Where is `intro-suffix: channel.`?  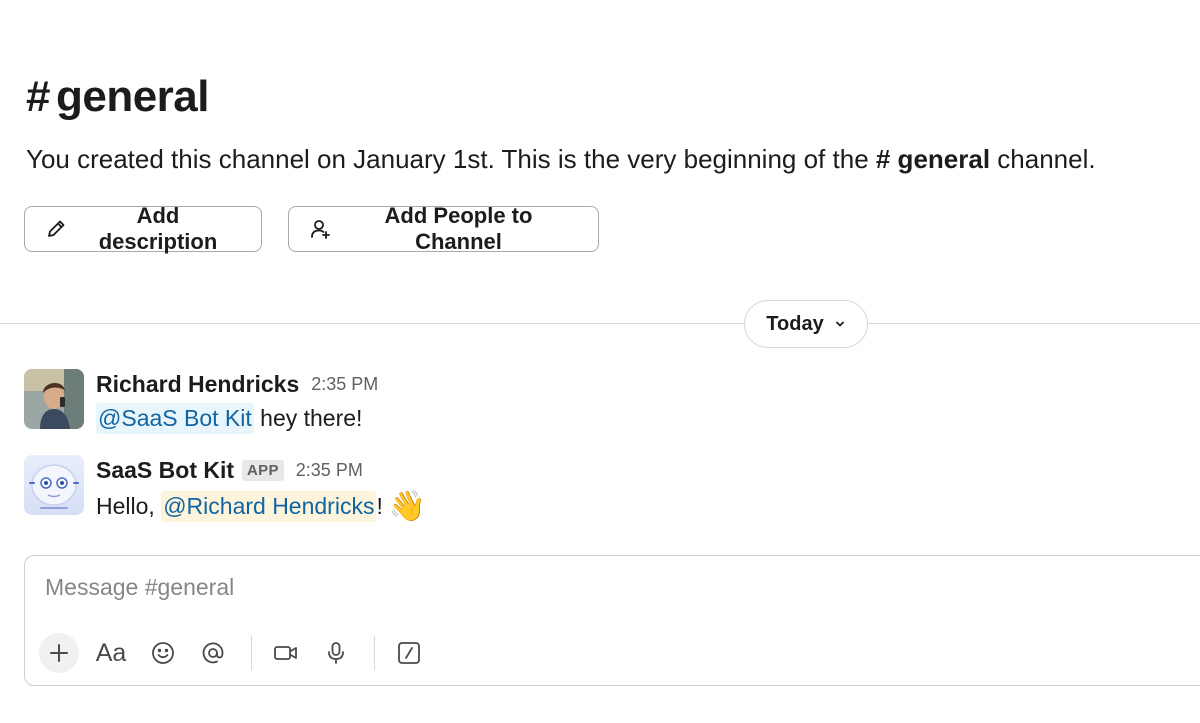
intro-suffix: channel. is located at coordinates (1043, 159).